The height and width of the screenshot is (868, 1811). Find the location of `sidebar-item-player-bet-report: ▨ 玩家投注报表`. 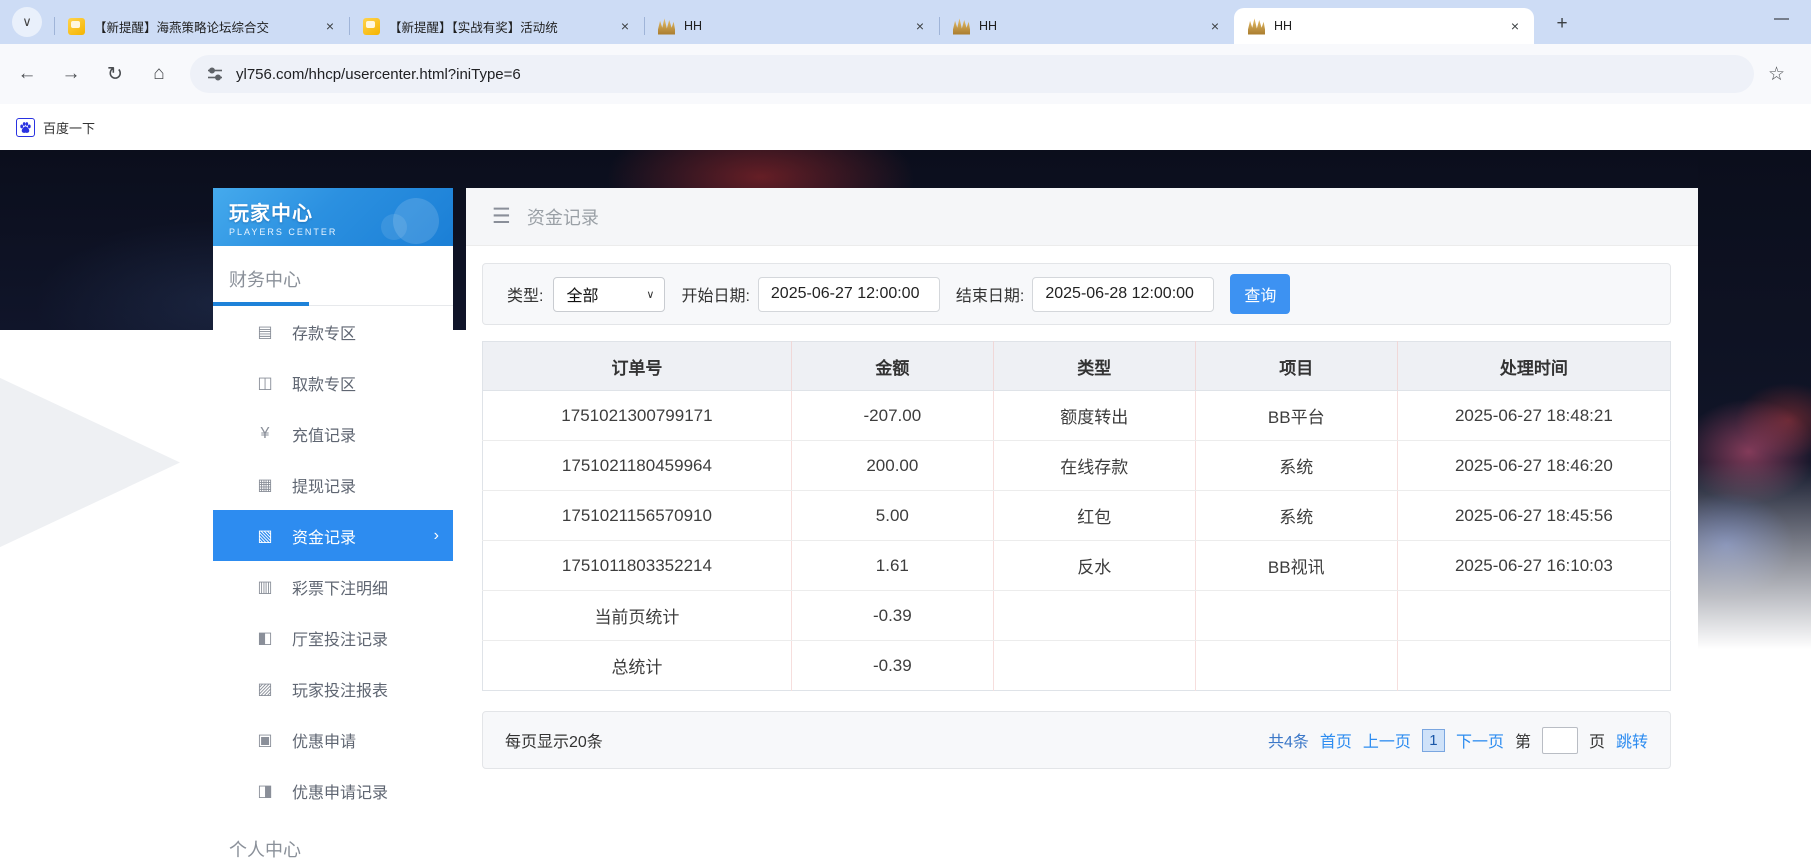

sidebar-item-player-bet-report: ▨ 玩家投注报表 is located at coordinates (333, 688).